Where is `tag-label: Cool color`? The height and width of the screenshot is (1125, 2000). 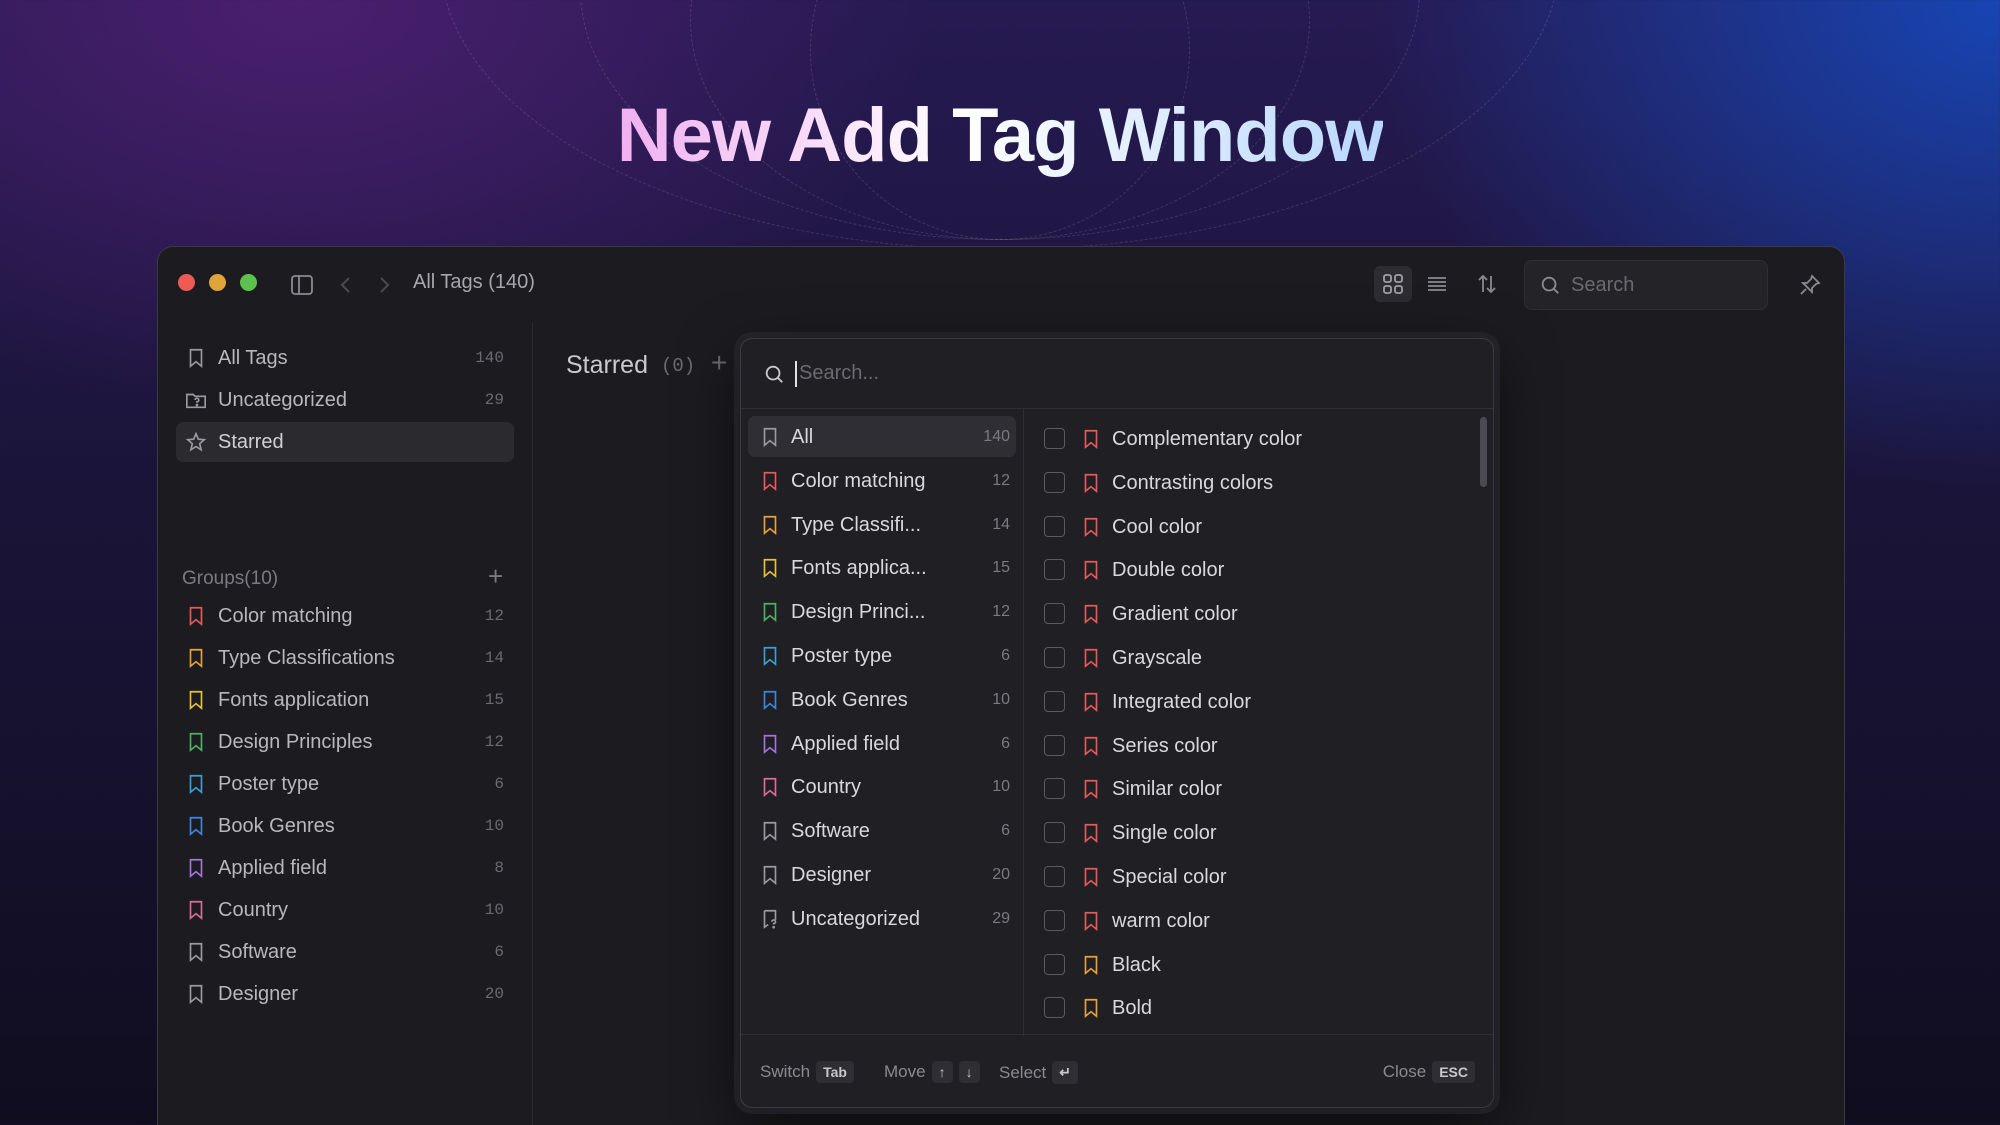
tag-label: Cool color is located at coordinates (1157, 526).